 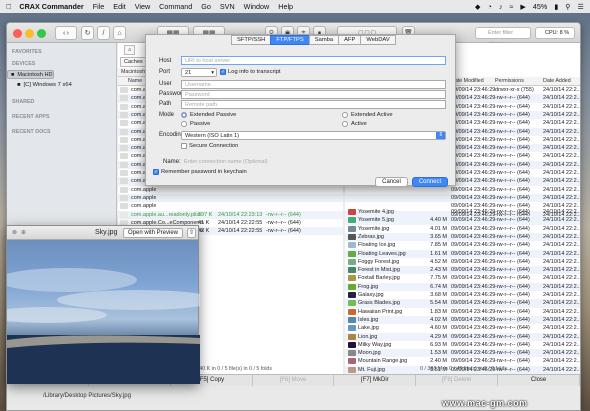 What do you see at coordinates (87, 33) in the screenshot?
I see `refresh-button: ↻` at bounding box center [87, 33].